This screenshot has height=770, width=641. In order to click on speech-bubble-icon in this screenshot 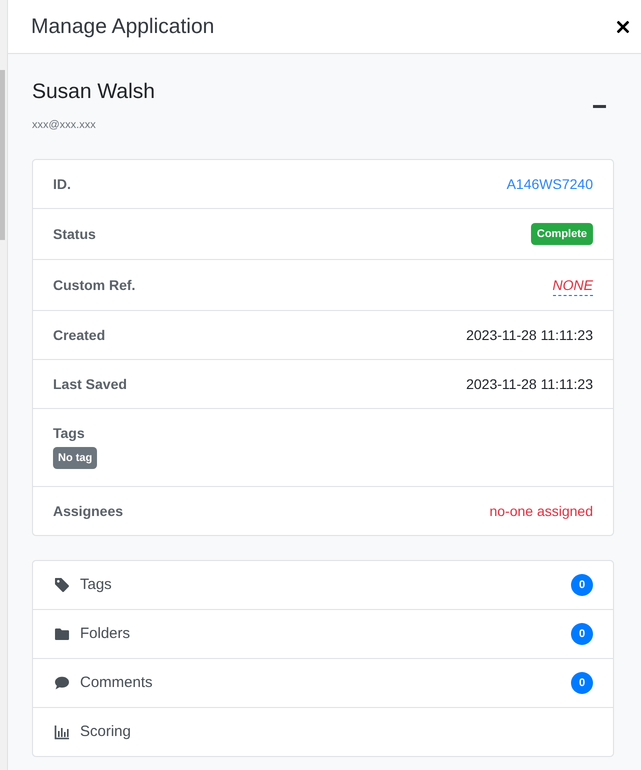, I will do `click(62, 683)`.